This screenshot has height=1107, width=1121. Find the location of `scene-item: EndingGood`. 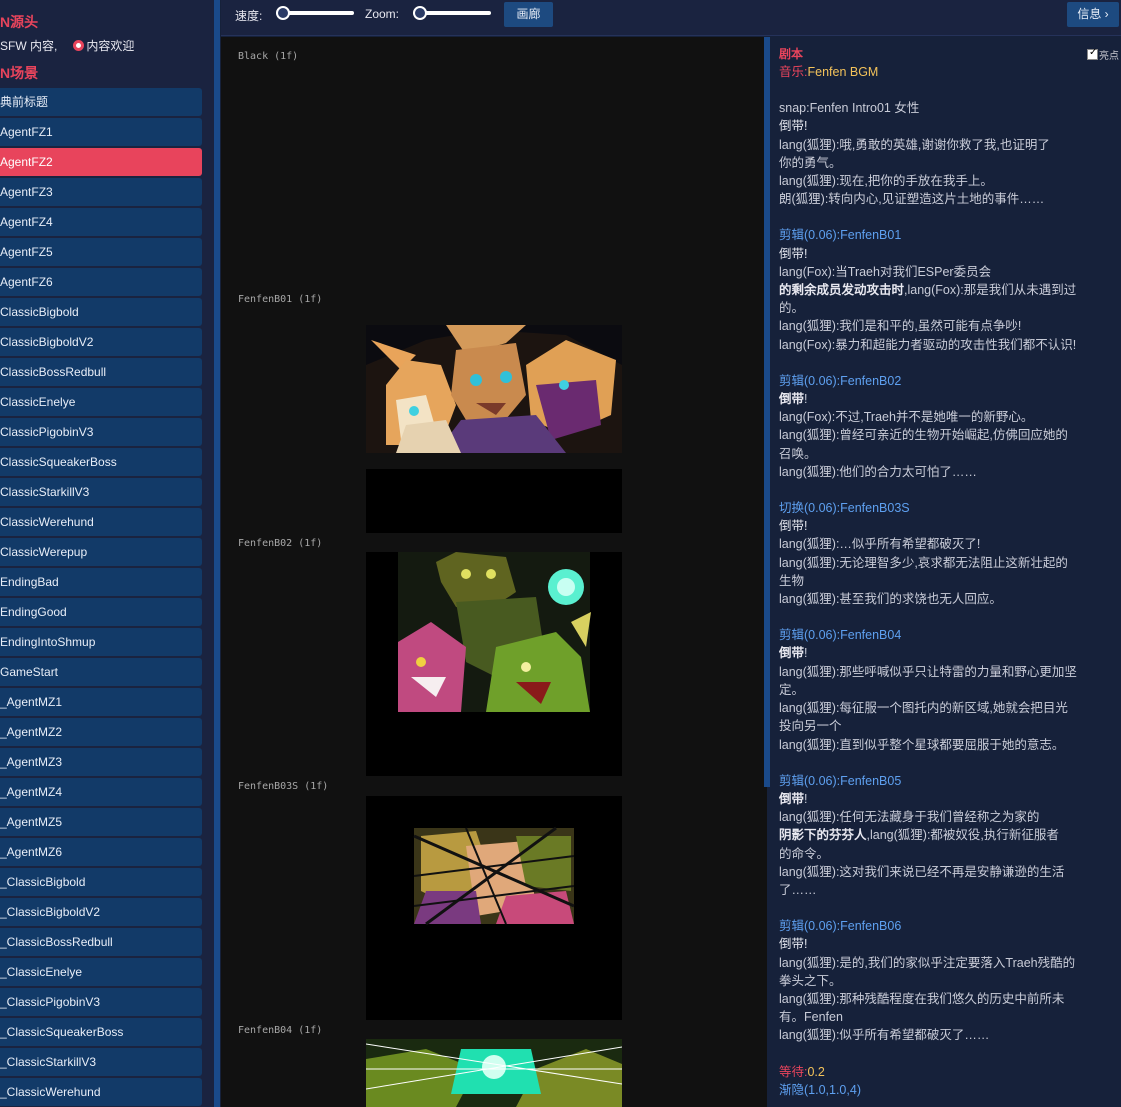

scene-item: EndingGood is located at coordinates (101, 612).